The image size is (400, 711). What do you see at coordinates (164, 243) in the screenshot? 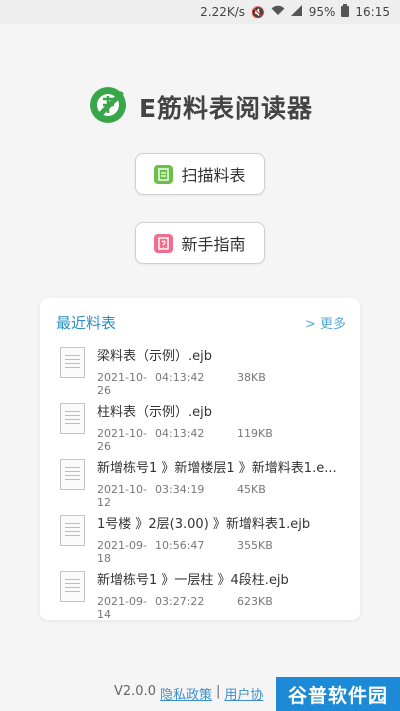
I see `question-icon` at bounding box center [164, 243].